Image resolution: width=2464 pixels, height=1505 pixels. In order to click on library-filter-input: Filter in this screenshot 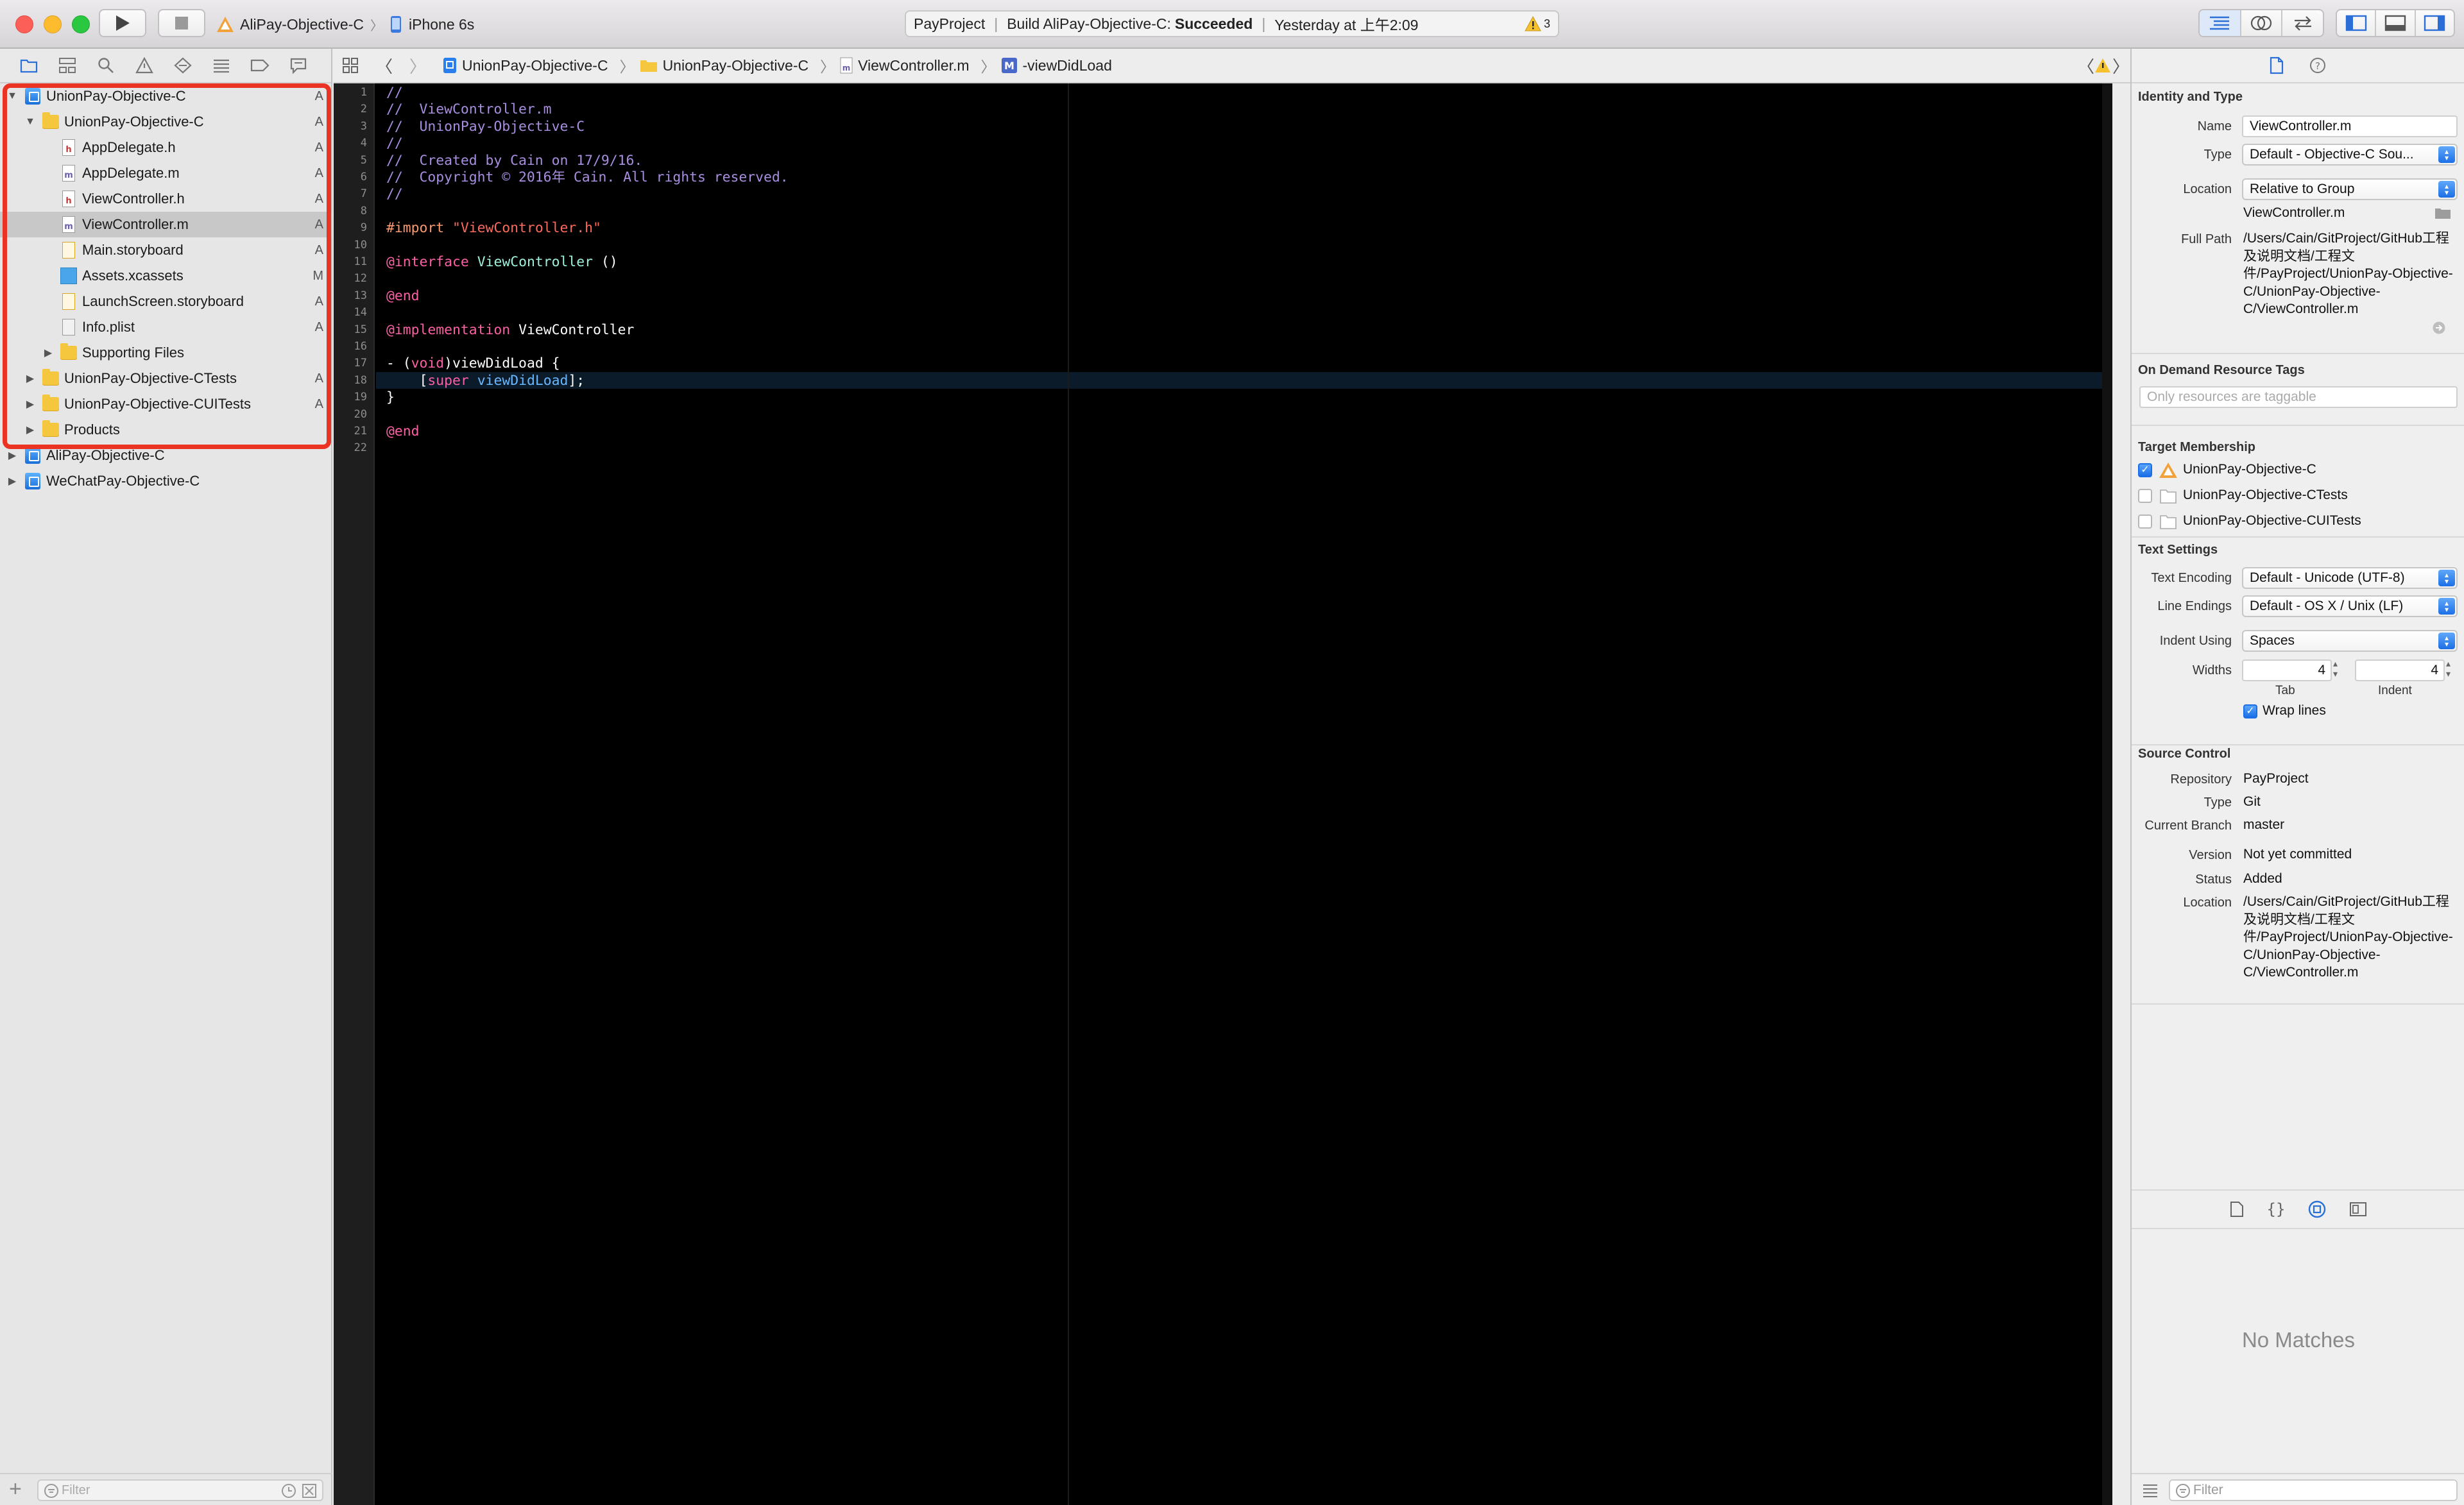, I will do `click(2313, 1490)`.